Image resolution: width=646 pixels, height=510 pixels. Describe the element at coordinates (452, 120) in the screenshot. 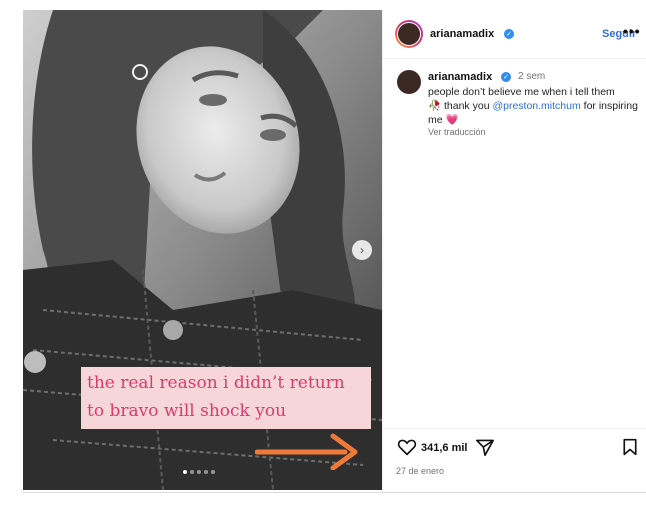

I see `heart-emoji: 💗` at that location.